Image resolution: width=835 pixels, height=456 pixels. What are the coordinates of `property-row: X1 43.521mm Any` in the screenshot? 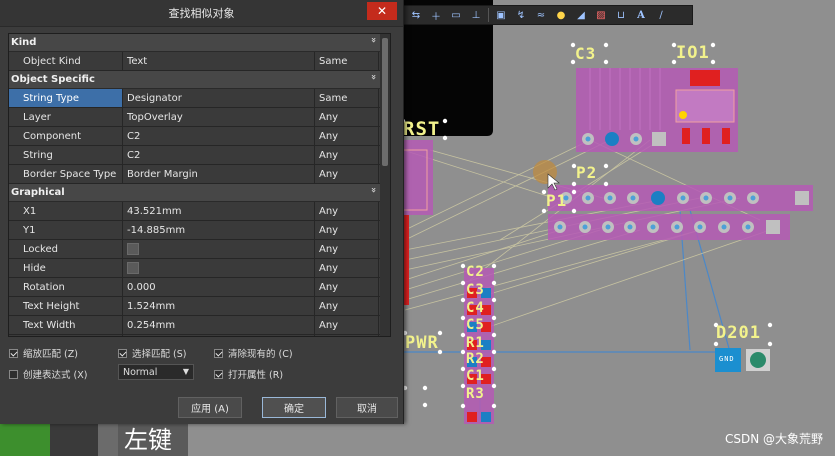 It's located at (199, 211).